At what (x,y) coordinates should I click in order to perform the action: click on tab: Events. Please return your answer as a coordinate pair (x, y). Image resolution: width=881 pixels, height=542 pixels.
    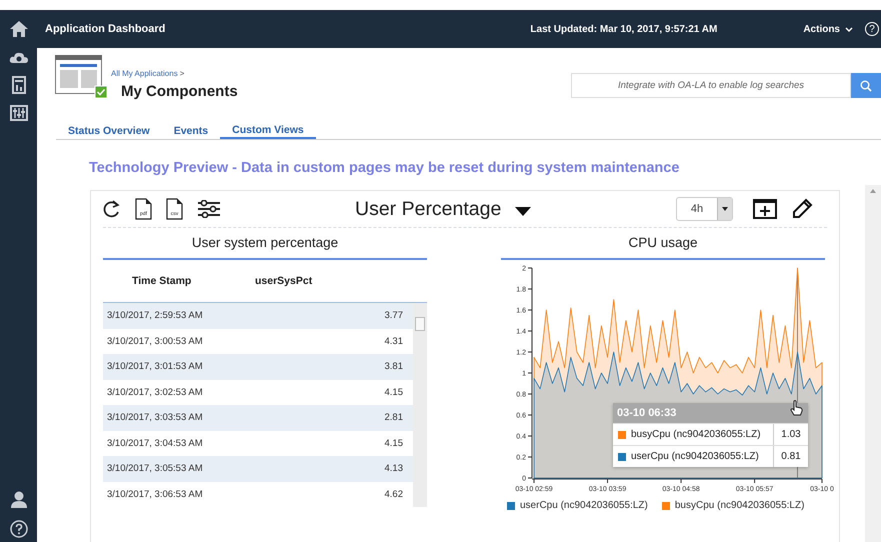
    Looking at the image, I should click on (191, 130).